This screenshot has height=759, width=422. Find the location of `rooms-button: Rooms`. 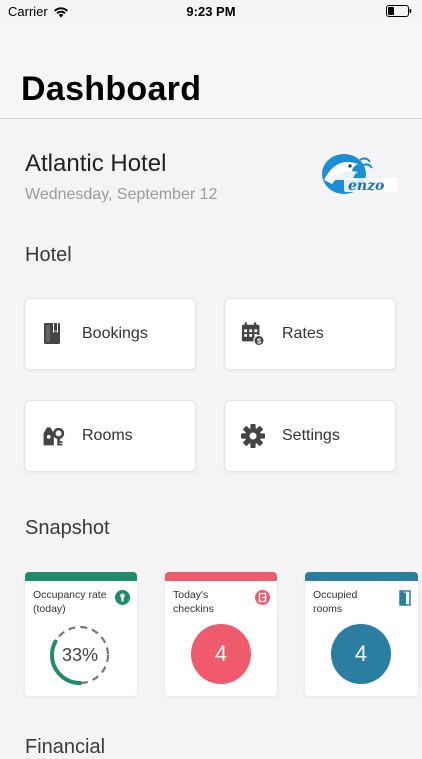

rooms-button: Rooms is located at coordinates (110, 436).